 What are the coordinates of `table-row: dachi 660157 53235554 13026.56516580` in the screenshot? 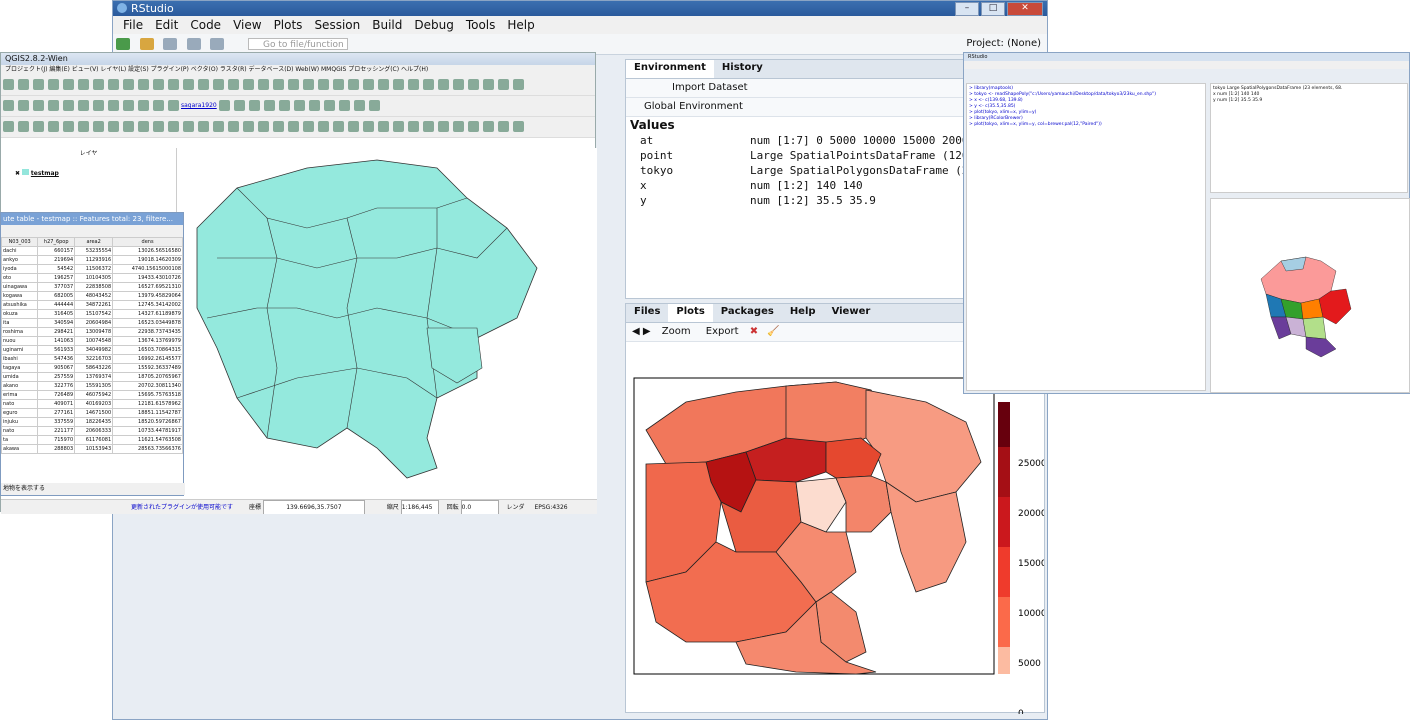 It's located at (91, 251).